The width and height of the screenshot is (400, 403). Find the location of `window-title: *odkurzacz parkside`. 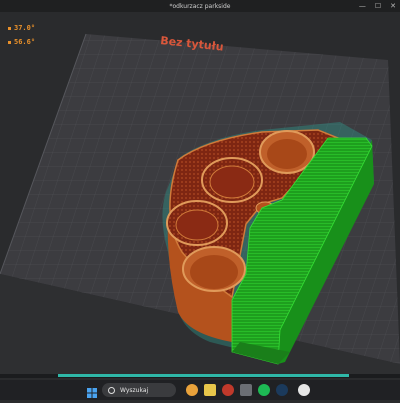

window-title: *odkurzacz parkside is located at coordinates (200, 6).